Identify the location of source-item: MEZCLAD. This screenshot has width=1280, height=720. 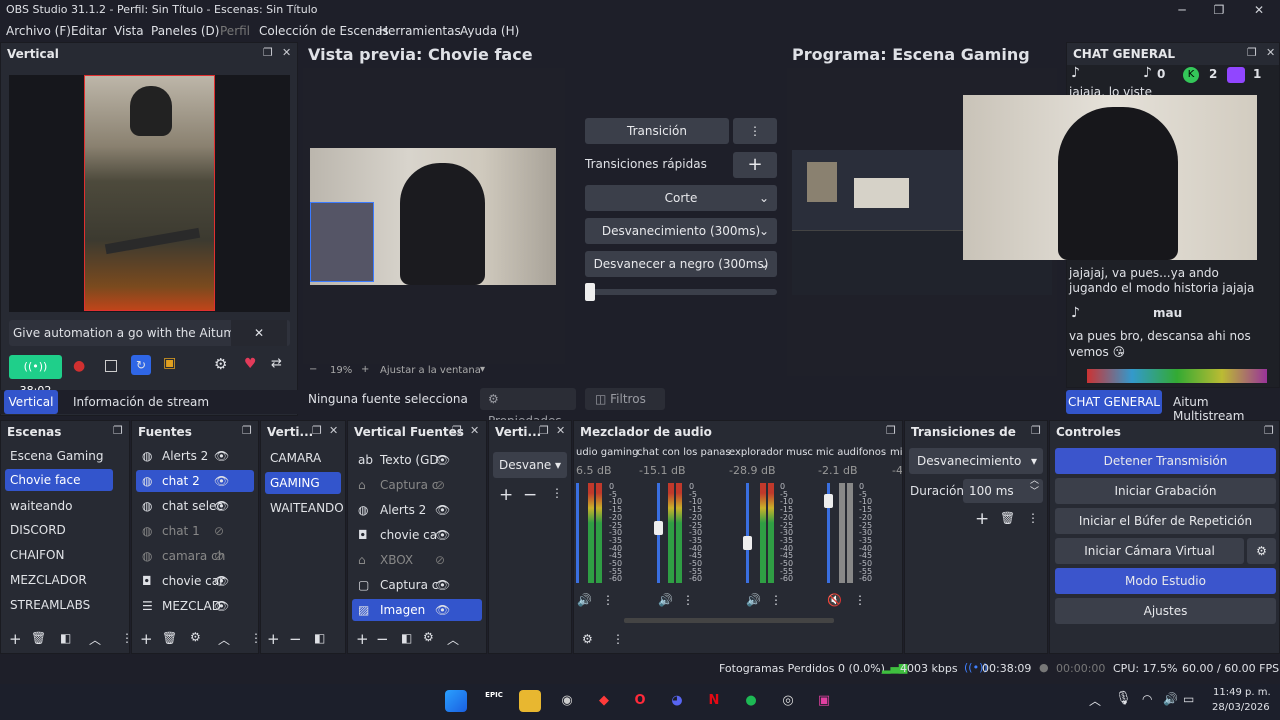
(195, 606).